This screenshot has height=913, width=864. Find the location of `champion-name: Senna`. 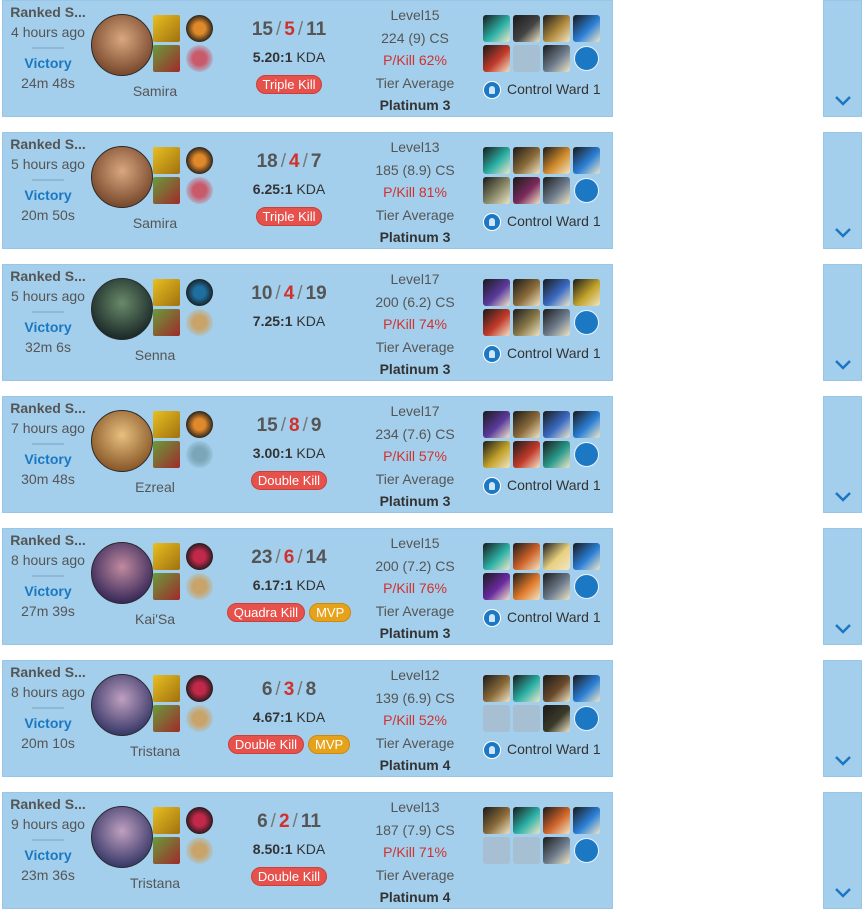

champion-name: Senna is located at coordinates (155, 355).